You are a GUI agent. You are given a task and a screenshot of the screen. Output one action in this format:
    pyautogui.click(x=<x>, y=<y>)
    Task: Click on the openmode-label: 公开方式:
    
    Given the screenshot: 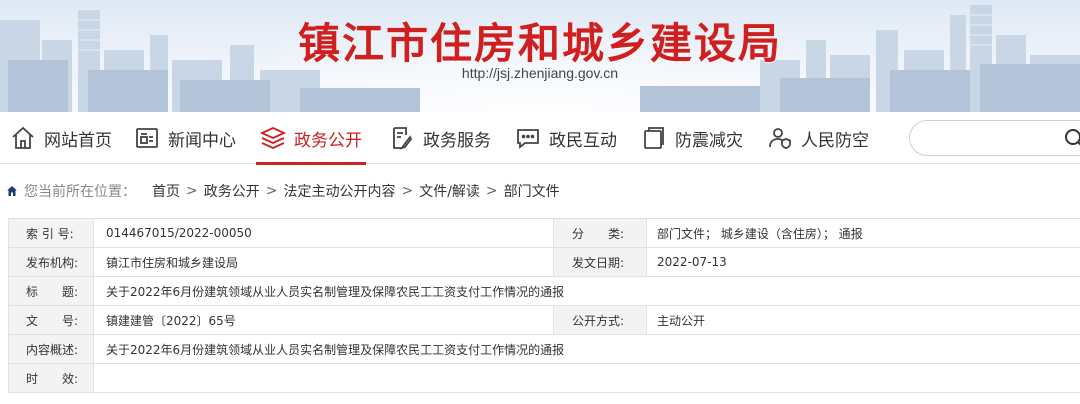 What is the action you would take?
    pyautogui.click(x=600, y=320)
    